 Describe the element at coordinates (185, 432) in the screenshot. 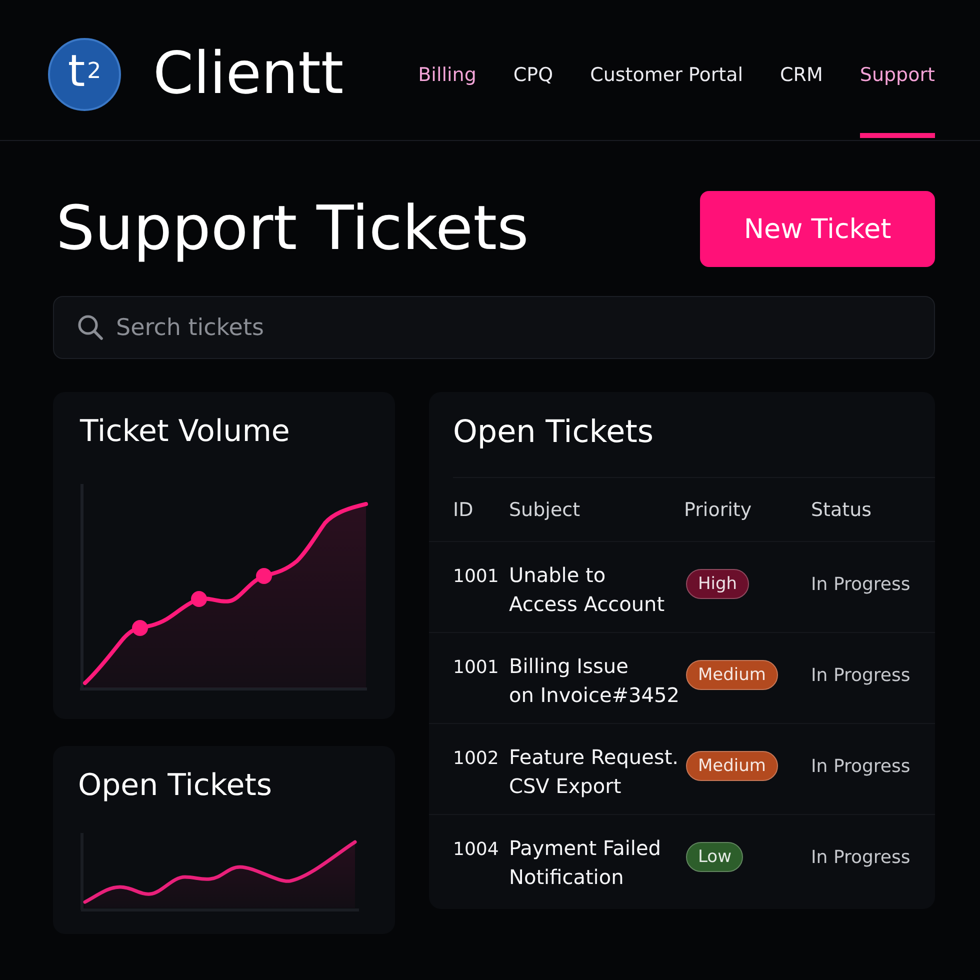

I see `card-title: Ticket Volume` at that location.